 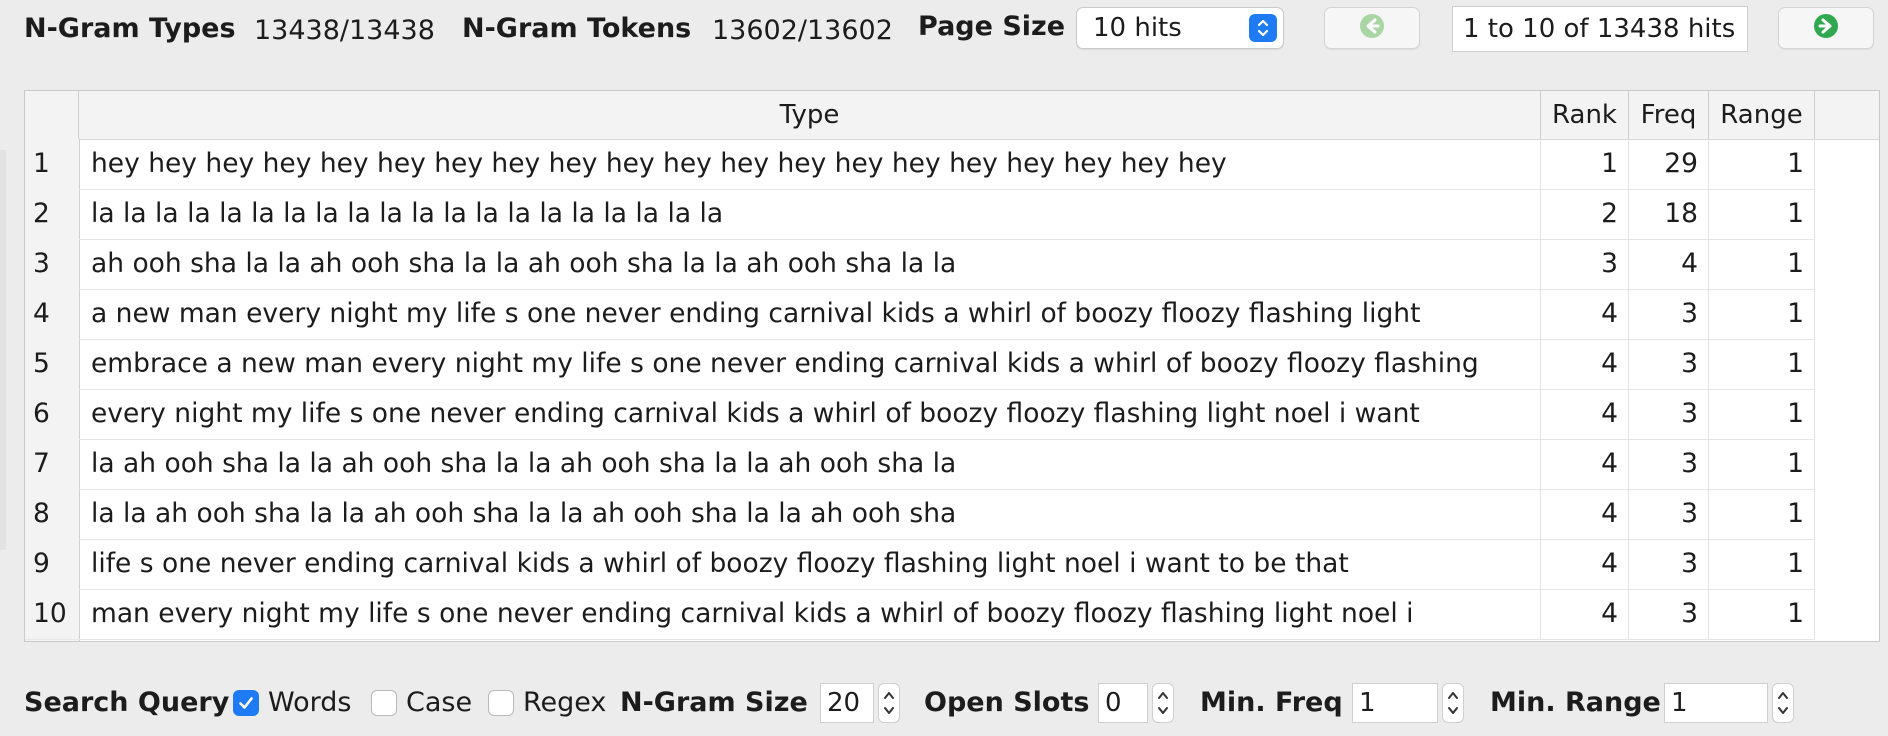 I want to click on rank-cell: 3, so click(x=1585, y=264).